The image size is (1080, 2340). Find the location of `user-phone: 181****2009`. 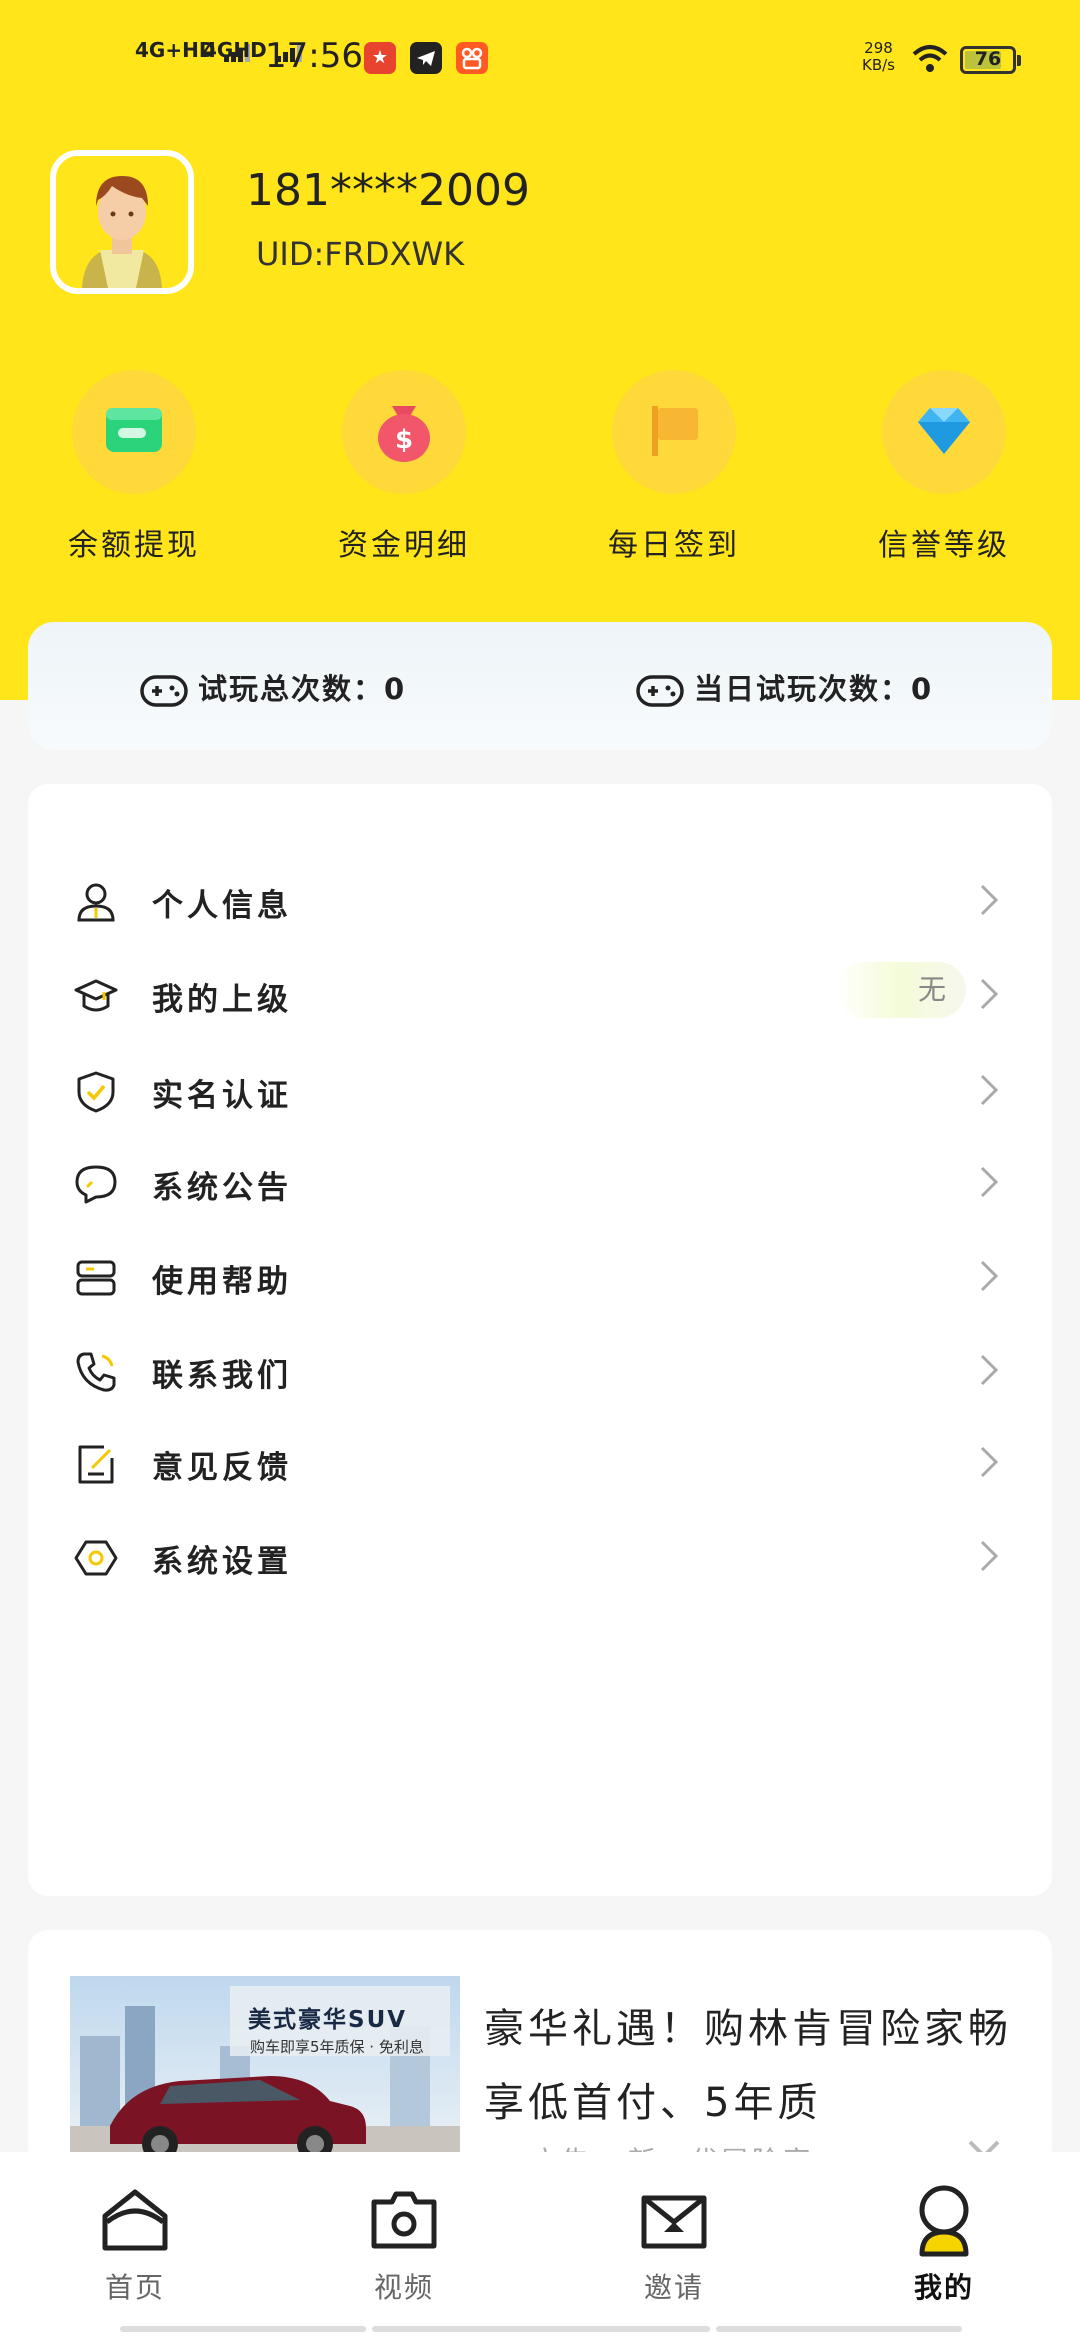

user-phone: 181****2009 is located at coordinates (388, 190).